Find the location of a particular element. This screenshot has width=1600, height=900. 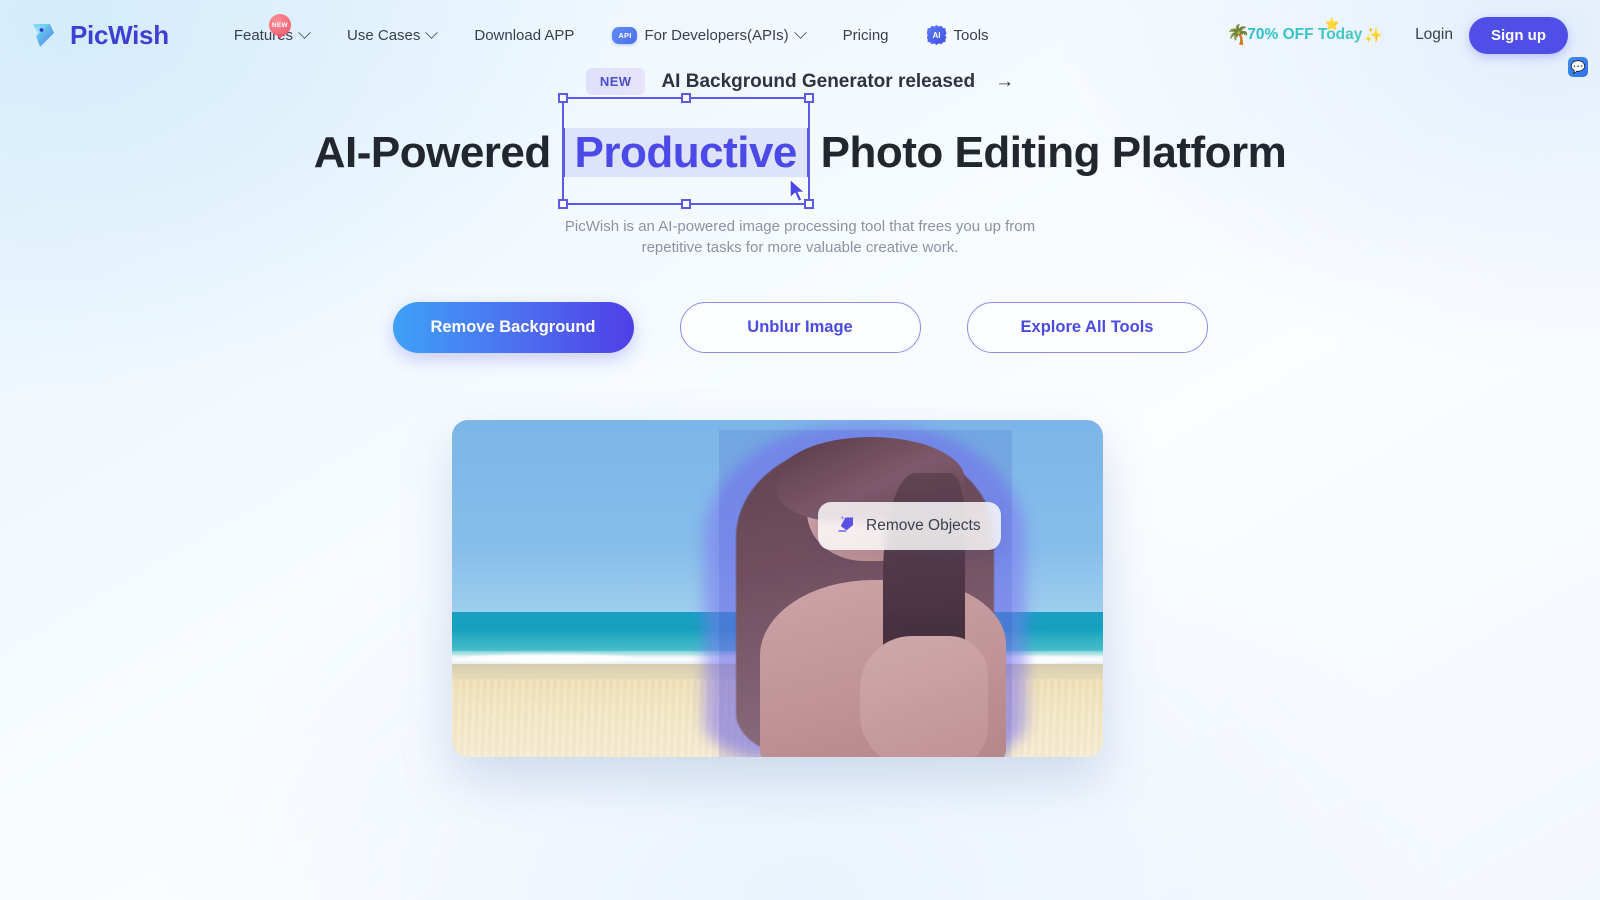

headline-selected-word: Productive is located at coordinates (685, 152).